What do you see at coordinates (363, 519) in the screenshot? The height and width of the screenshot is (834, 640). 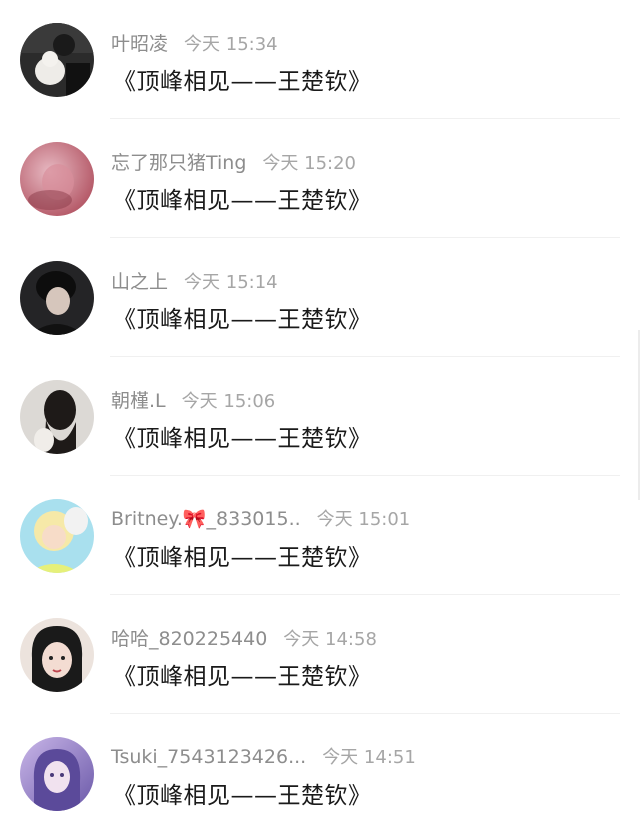 I see `timestamp: 今天 15:01` at bounding box center [363, 519].